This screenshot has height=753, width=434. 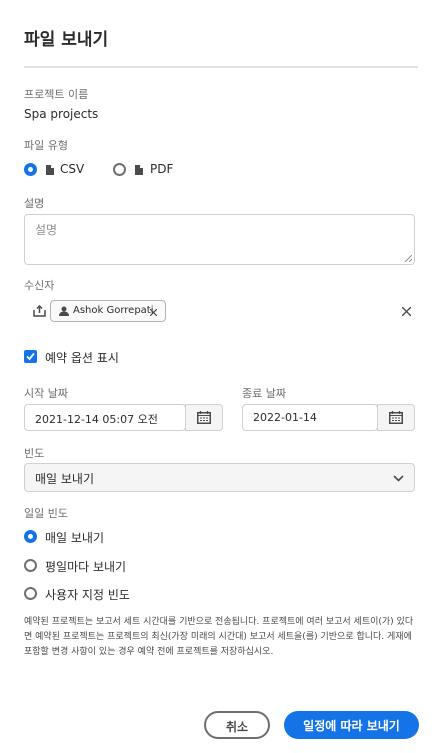 What do you see at coordinates (30, 593) in the screenshot?
I see `custom-radio` at bounding box center [30, 593].